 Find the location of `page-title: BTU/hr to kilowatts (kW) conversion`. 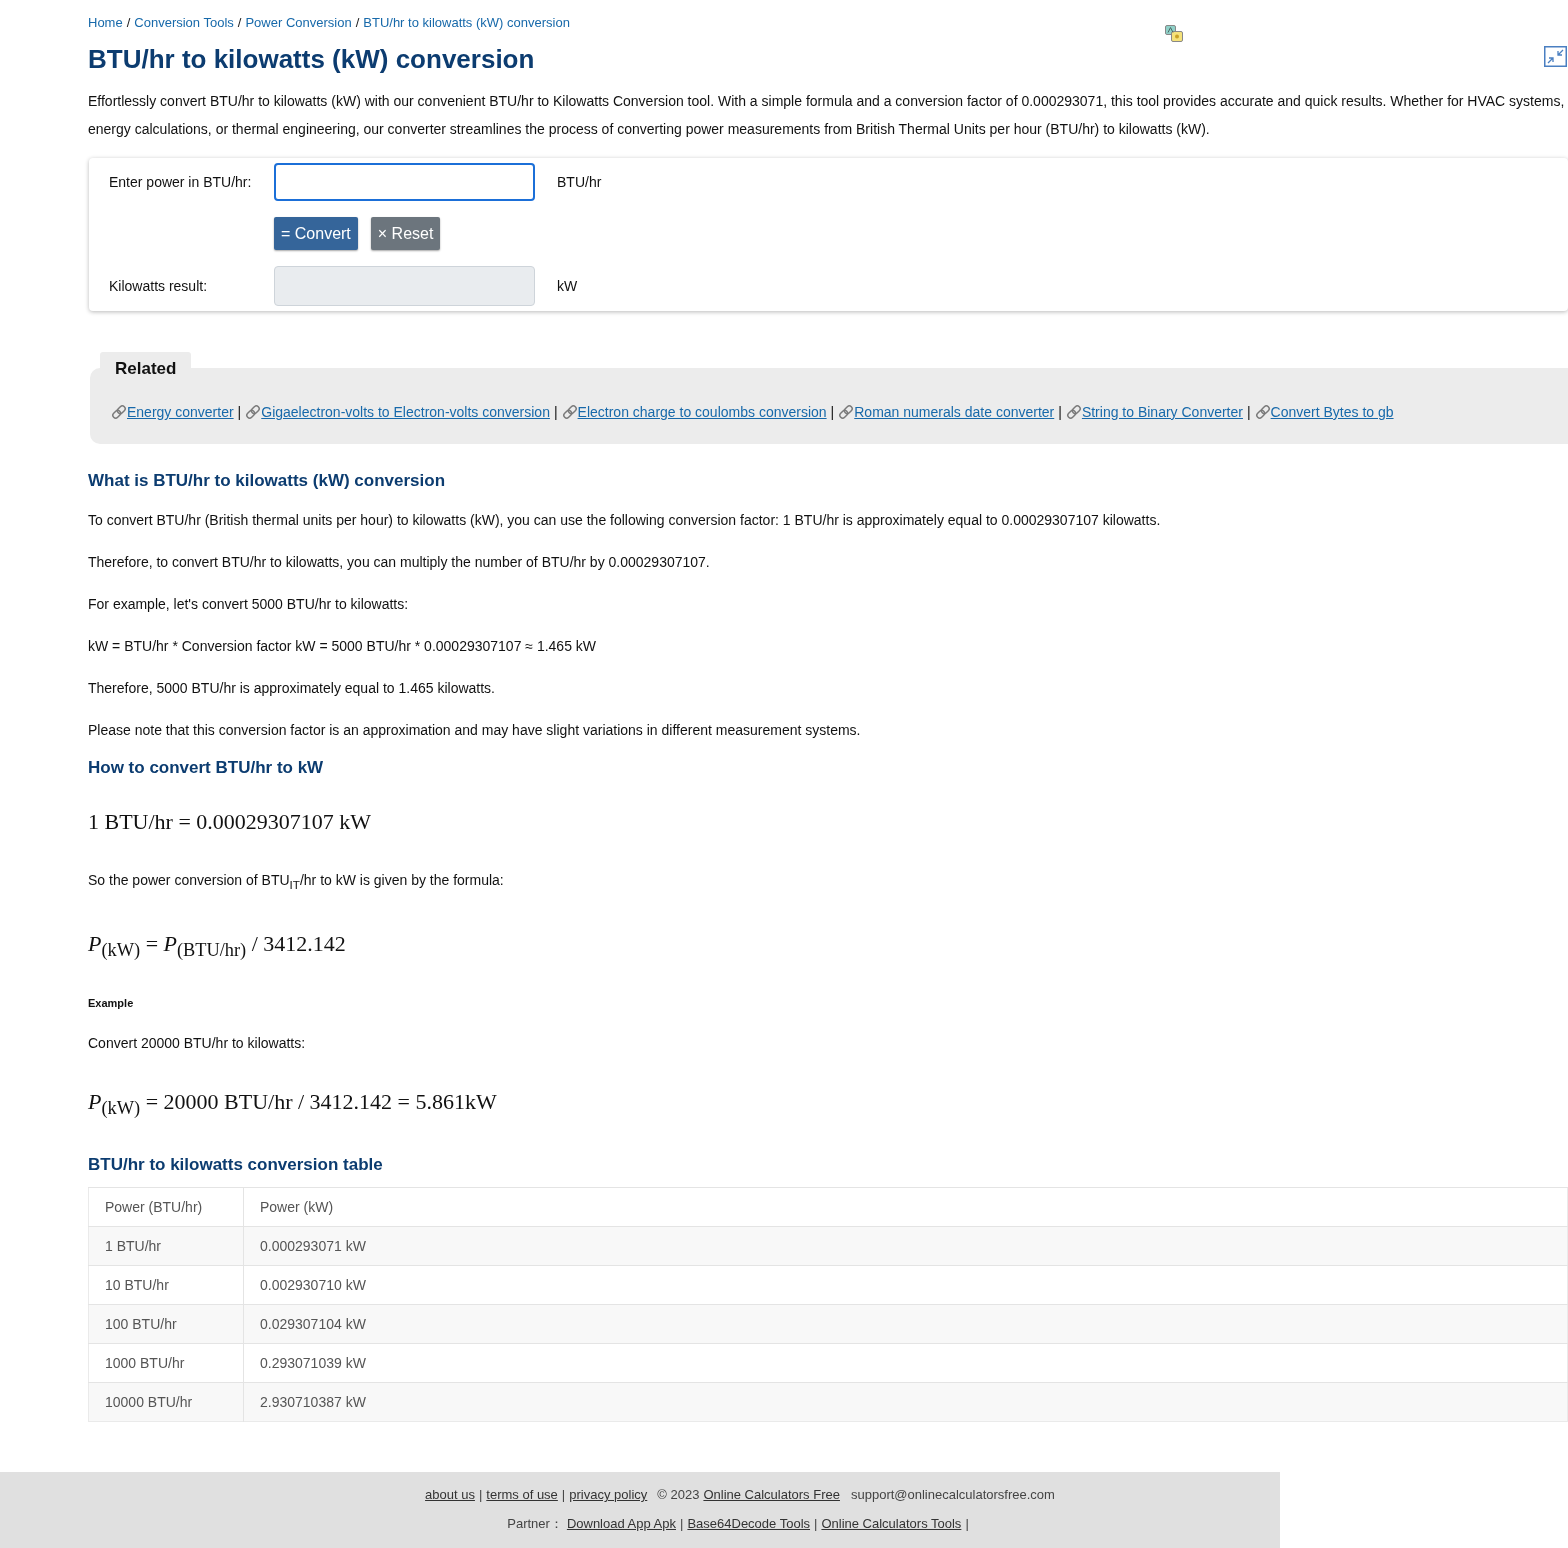

page-title: BTU/hr to kilowatts (kW) conversion is located at coordinates (311, 59).